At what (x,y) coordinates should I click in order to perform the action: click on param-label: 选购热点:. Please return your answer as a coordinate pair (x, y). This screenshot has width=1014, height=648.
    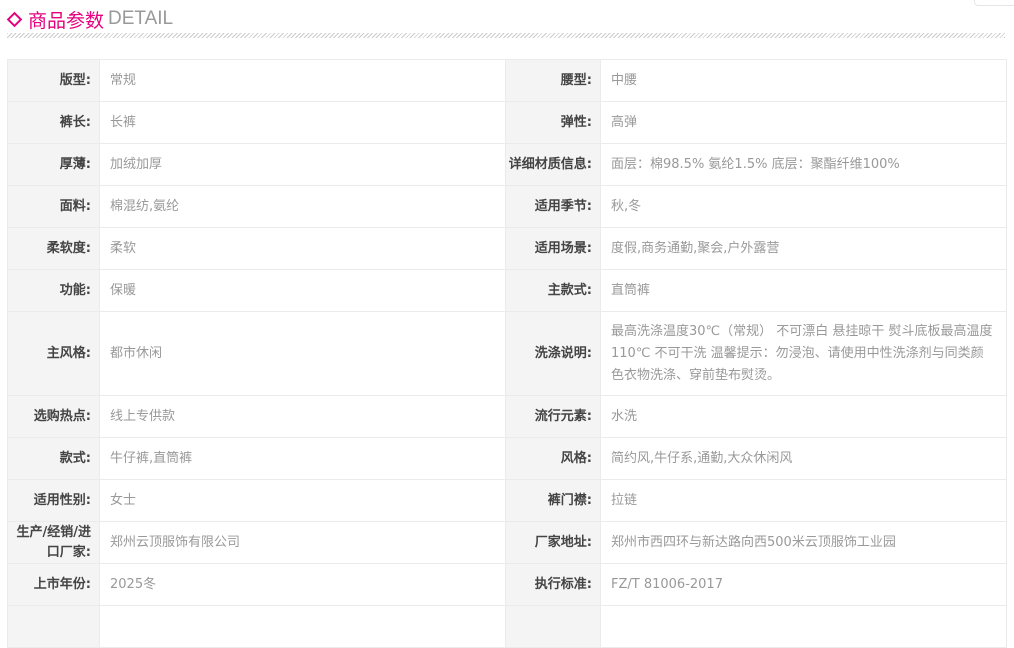
    Looking at the image, I should click on (53, 416).